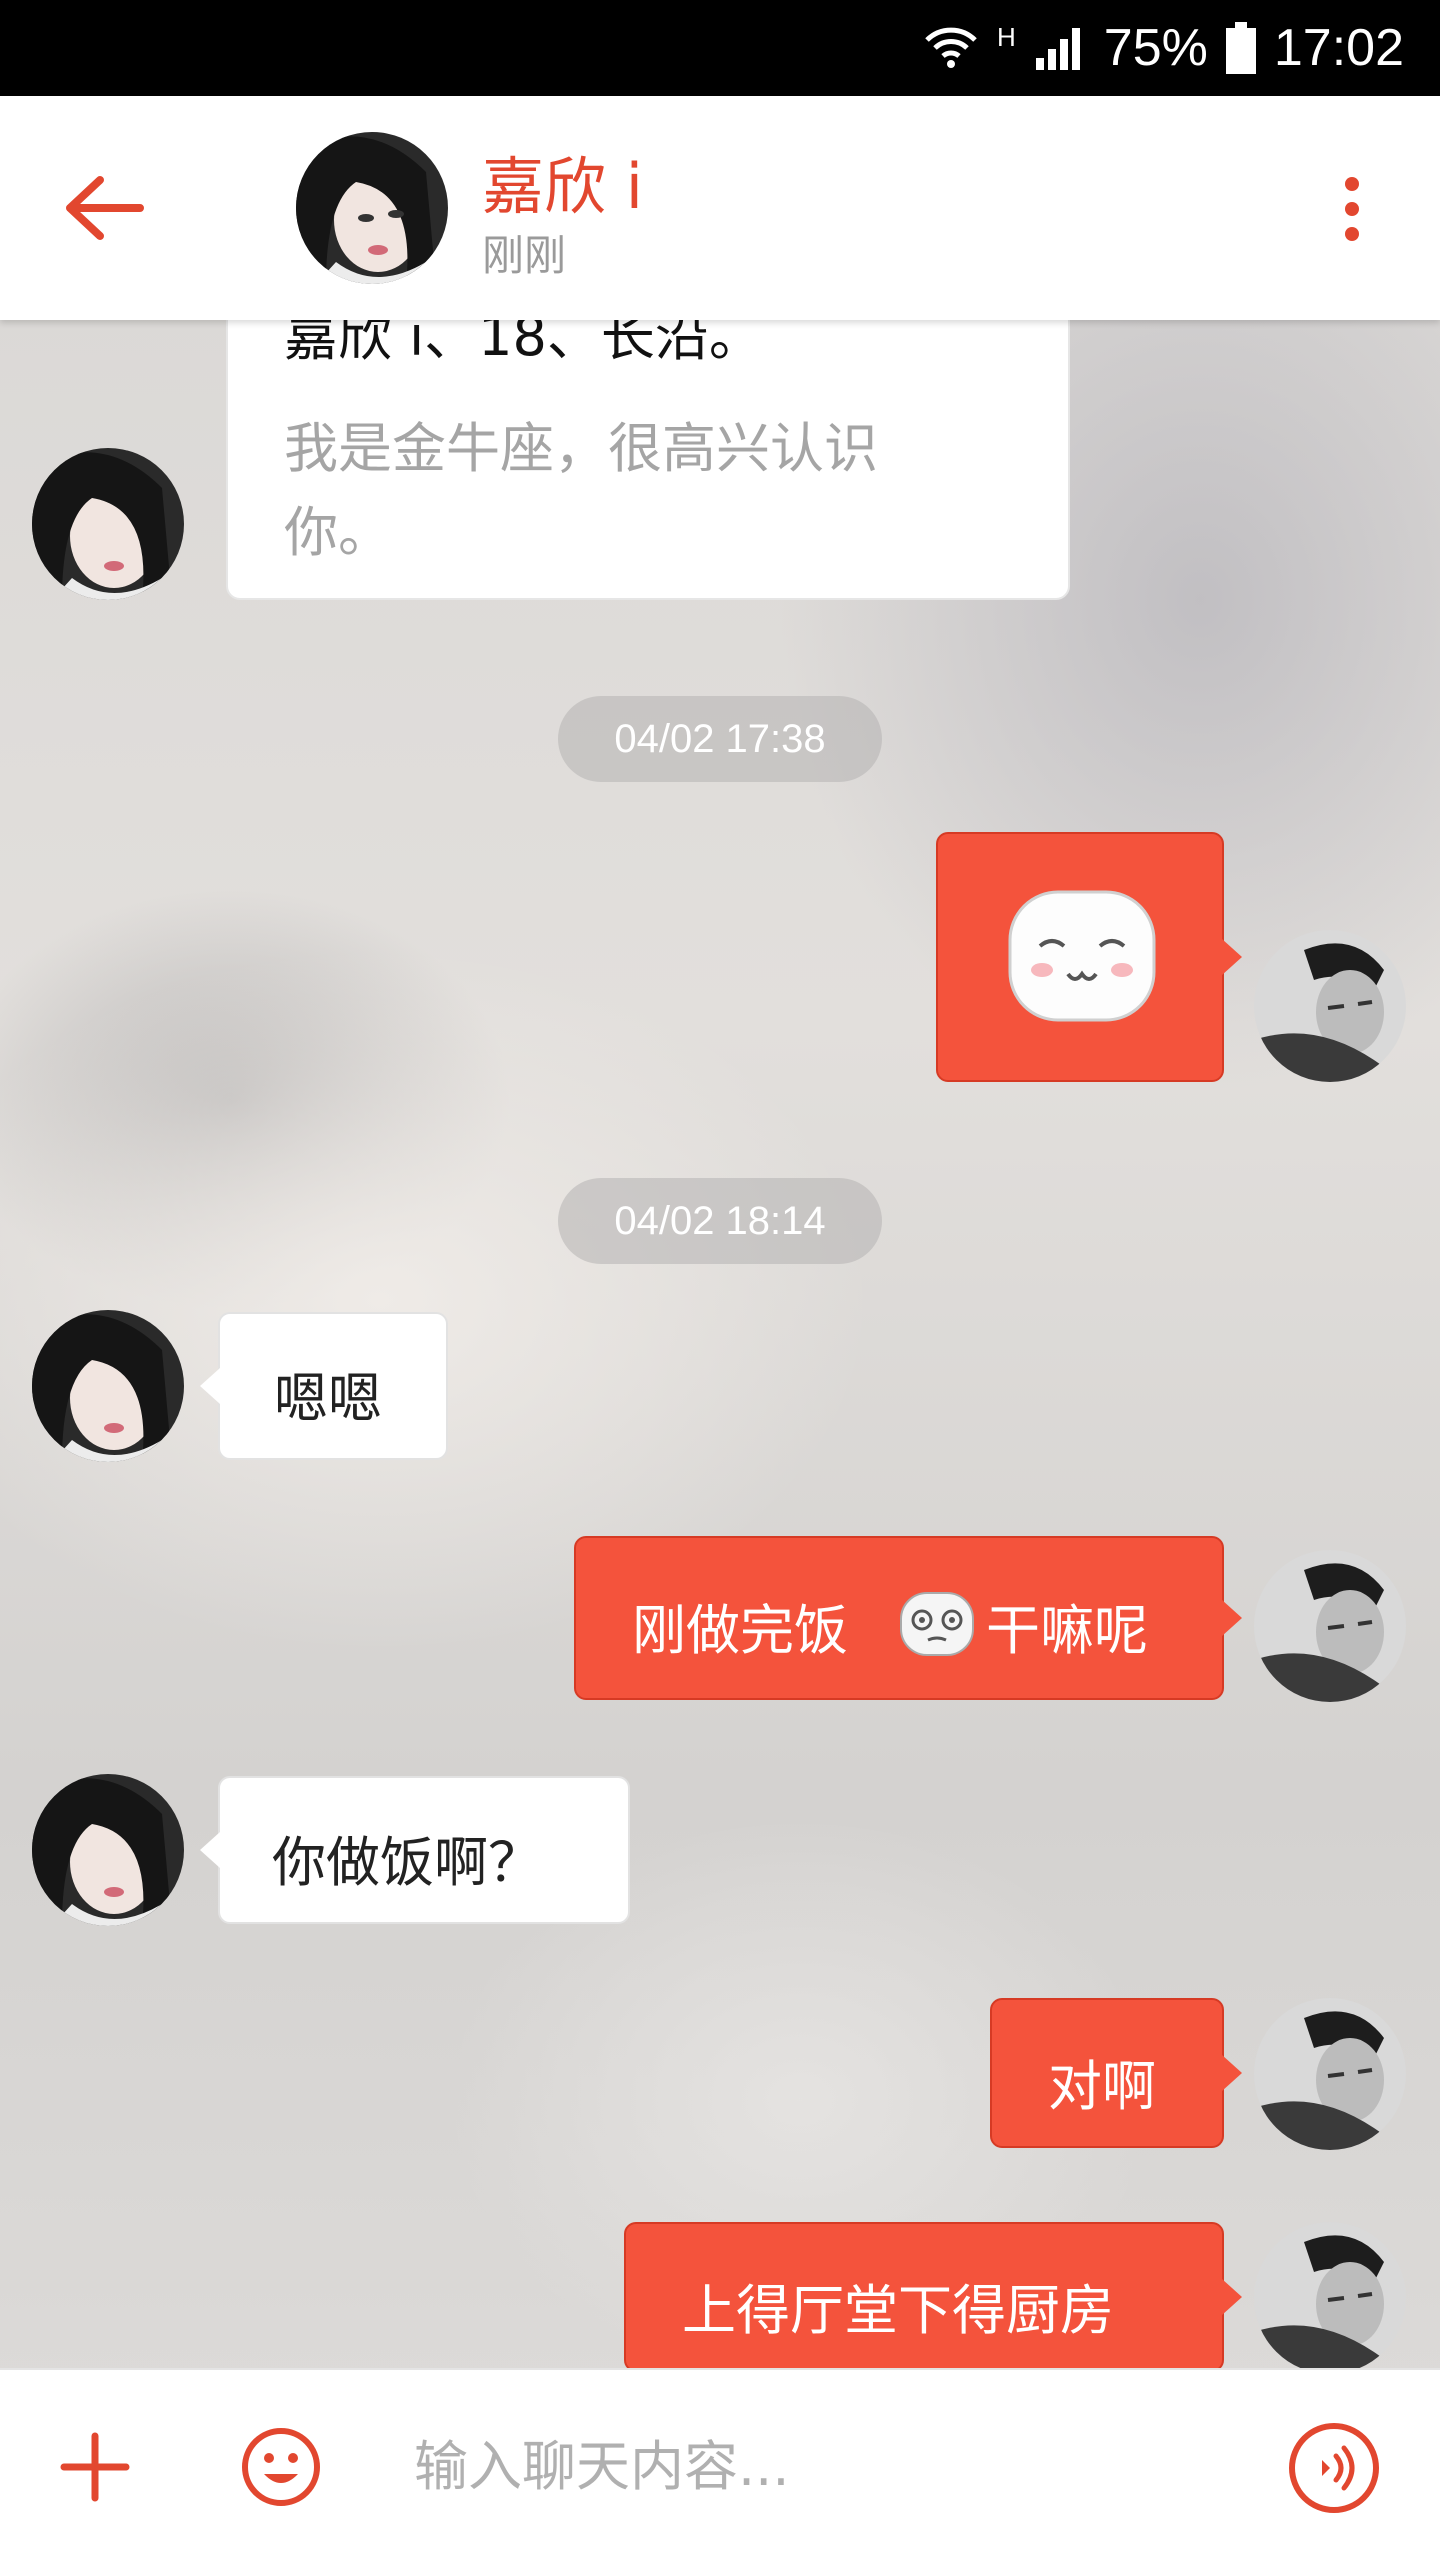  I want to click on more-vertical-icon, so click(1352, 209).